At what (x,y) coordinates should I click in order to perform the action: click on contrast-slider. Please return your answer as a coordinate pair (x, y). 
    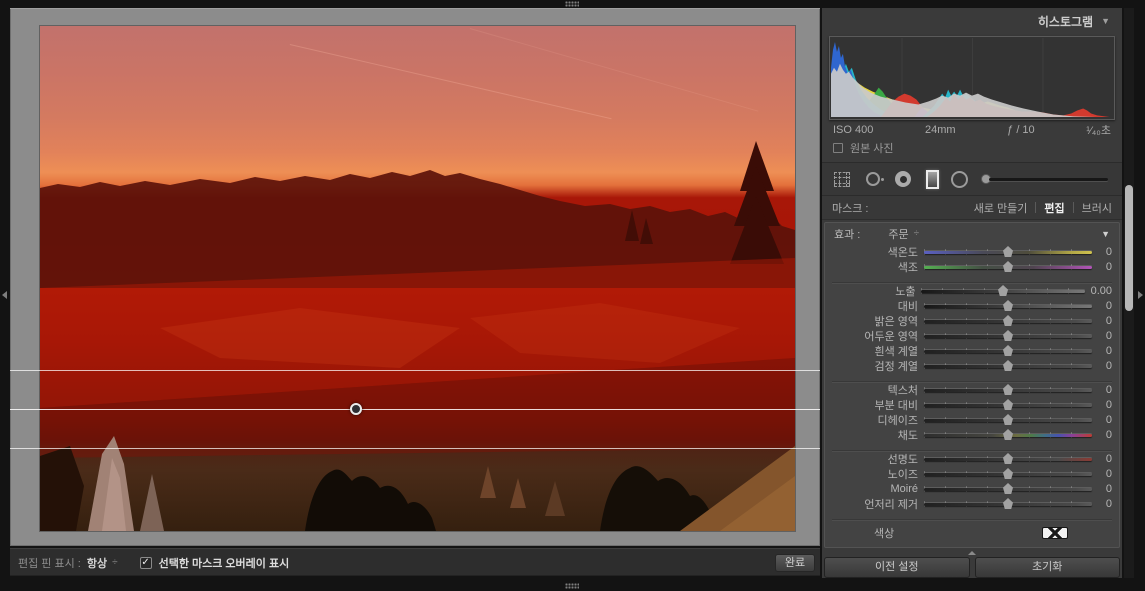
    Looking at the image, I should click on (1008, 305).